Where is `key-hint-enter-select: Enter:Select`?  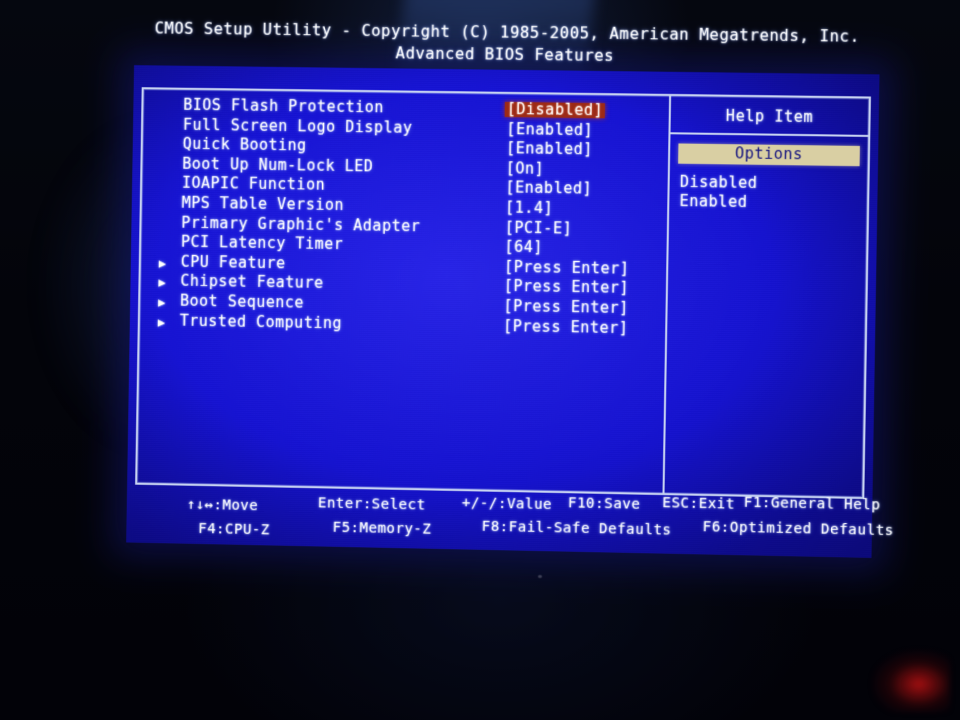
key-hint-enter-select: Enter:Select is located at coordinates (371, 504).